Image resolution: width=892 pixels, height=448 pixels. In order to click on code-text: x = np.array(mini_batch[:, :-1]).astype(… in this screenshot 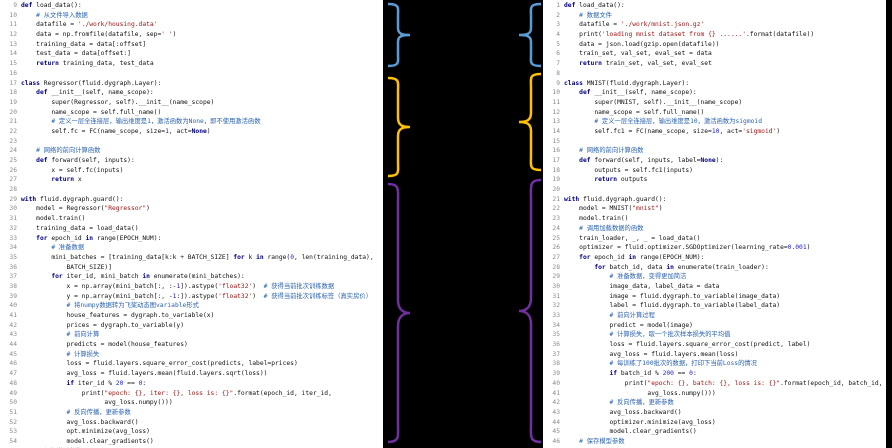, I will do `click(178, 286)`.